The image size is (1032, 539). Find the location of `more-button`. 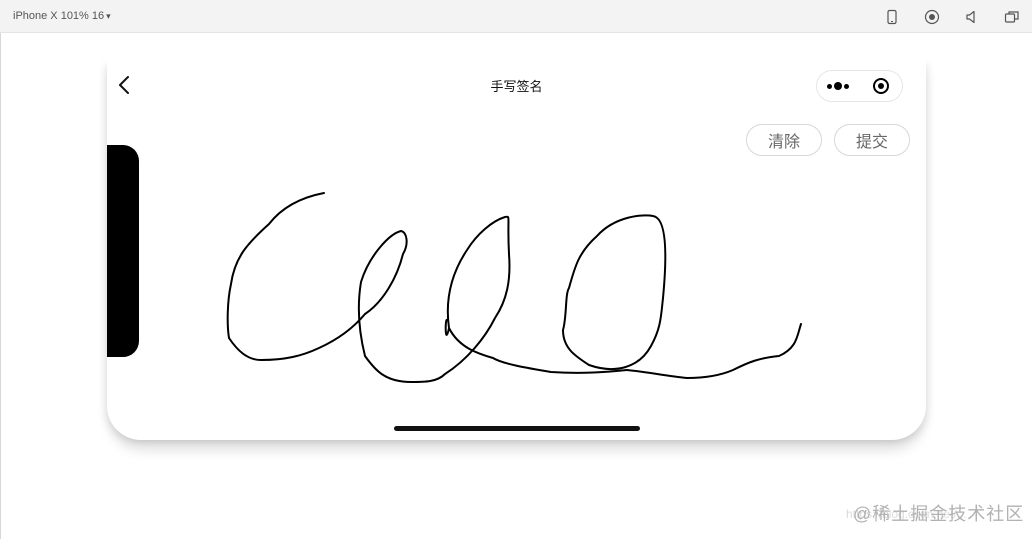

more-button is located at coordinates (838, 86).